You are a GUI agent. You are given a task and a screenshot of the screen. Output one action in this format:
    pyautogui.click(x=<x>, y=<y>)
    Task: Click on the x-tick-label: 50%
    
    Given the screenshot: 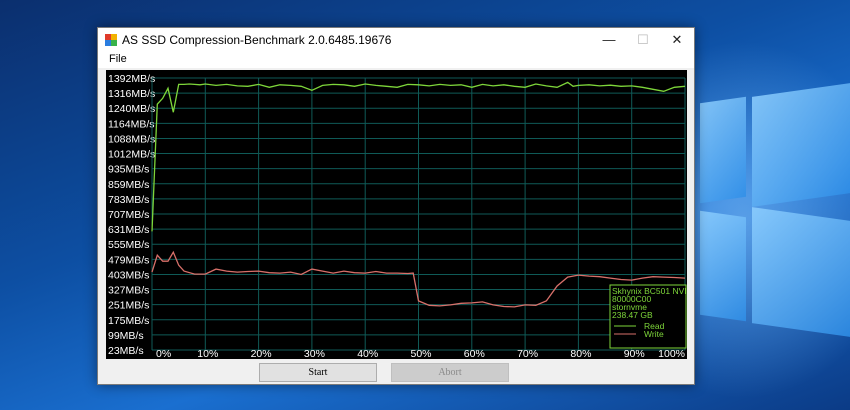 What is the action you would take?
    pyautogui.click(x=421, y=353)
    